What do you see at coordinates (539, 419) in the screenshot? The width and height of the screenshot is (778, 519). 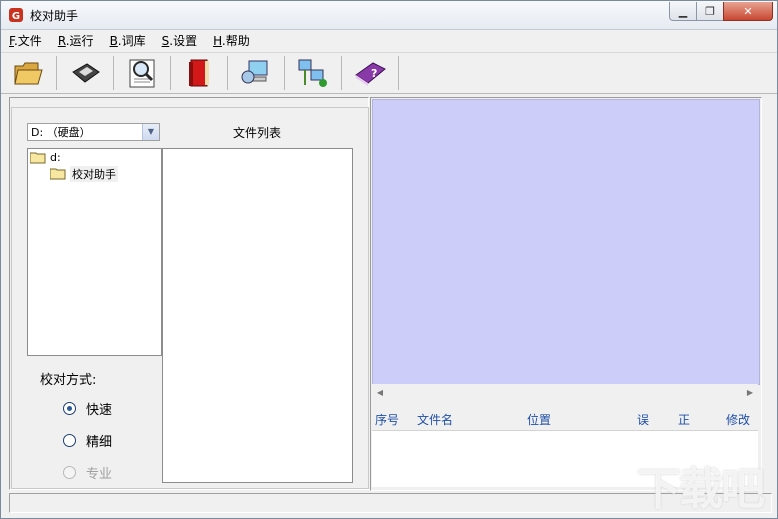 I see `column-header: 位置` at bounding box center [539, 419].